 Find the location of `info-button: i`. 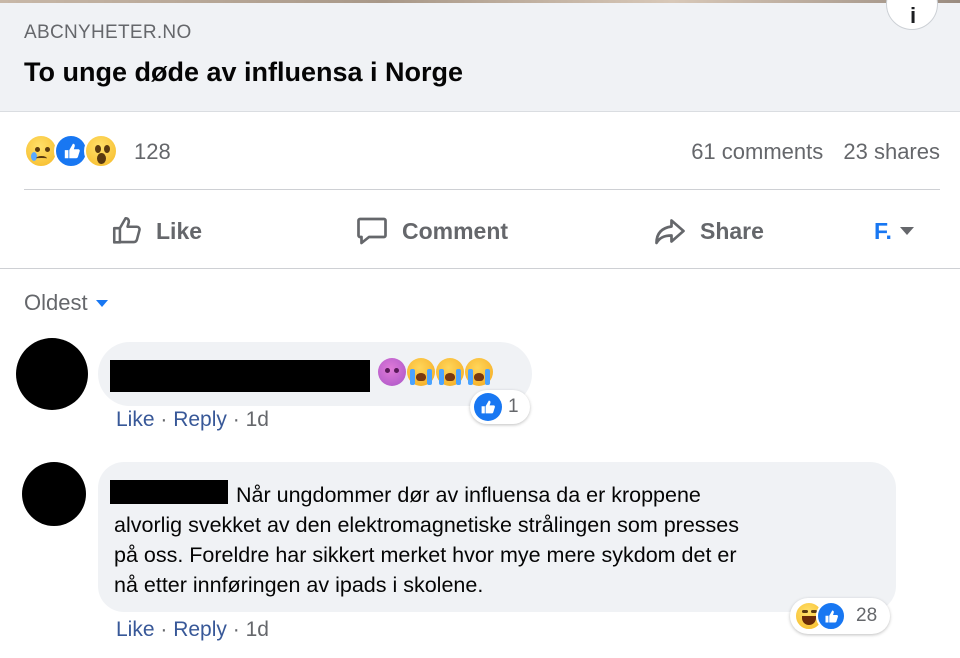

info-button: i is located at coordinates (912, 15).